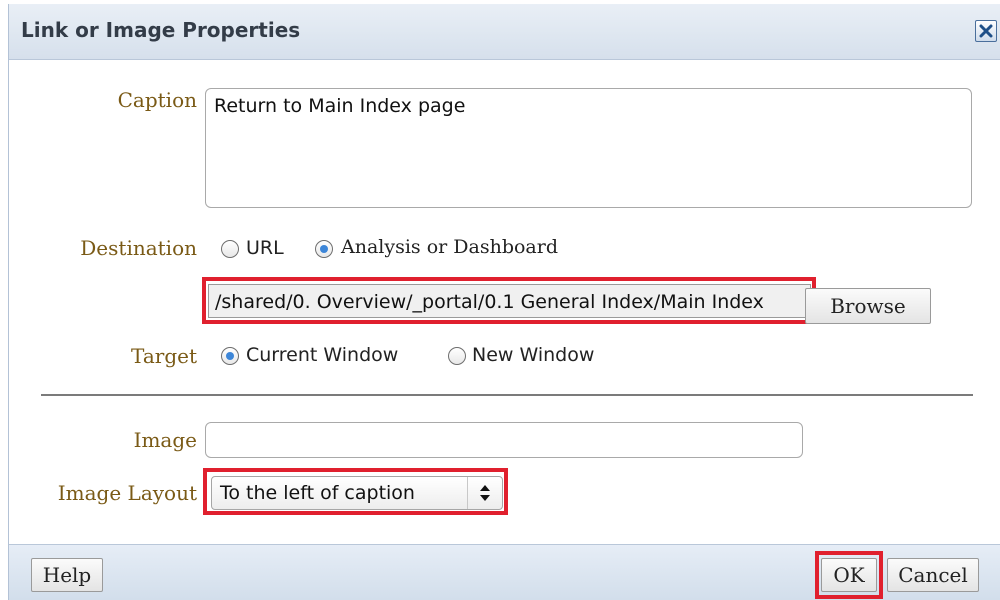  I want to click on help-button-label: Help, so click(67, 575).